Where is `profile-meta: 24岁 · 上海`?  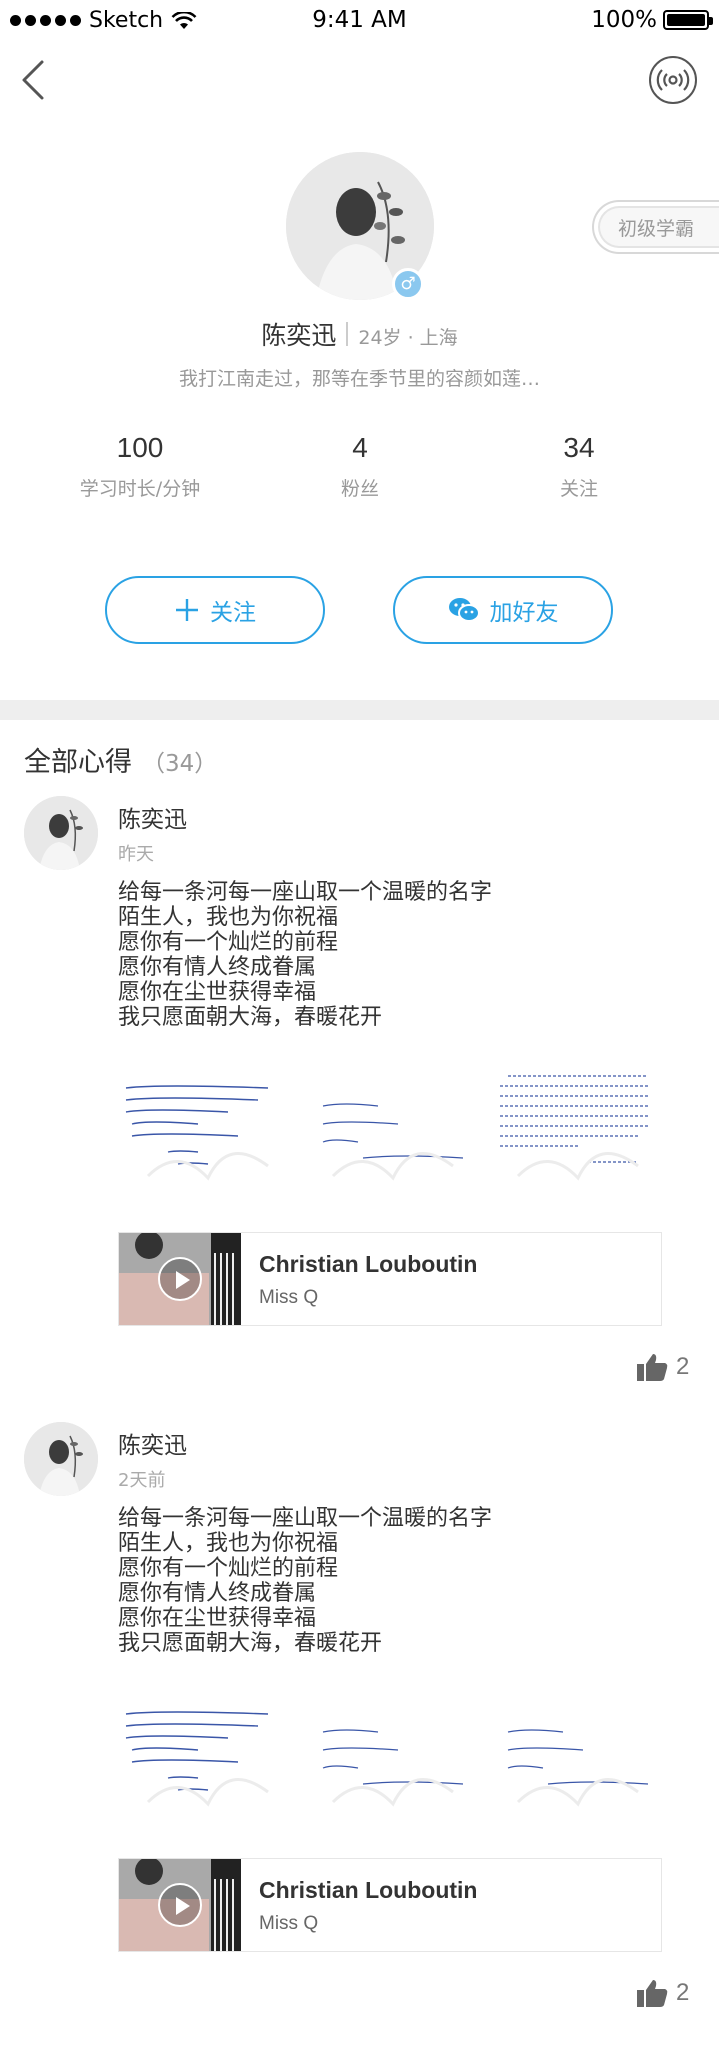 profile-meta: 24岁 · 上海 is located at coordinates (408, 338).